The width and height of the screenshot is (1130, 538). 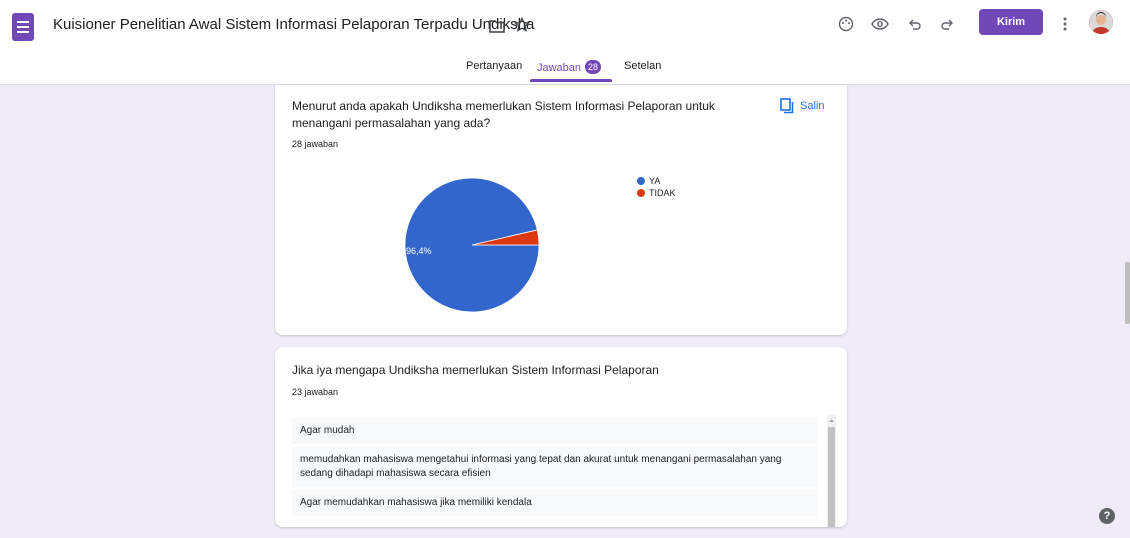 I want to click on legend-item-ya: YA, so click(x=656, y=181).